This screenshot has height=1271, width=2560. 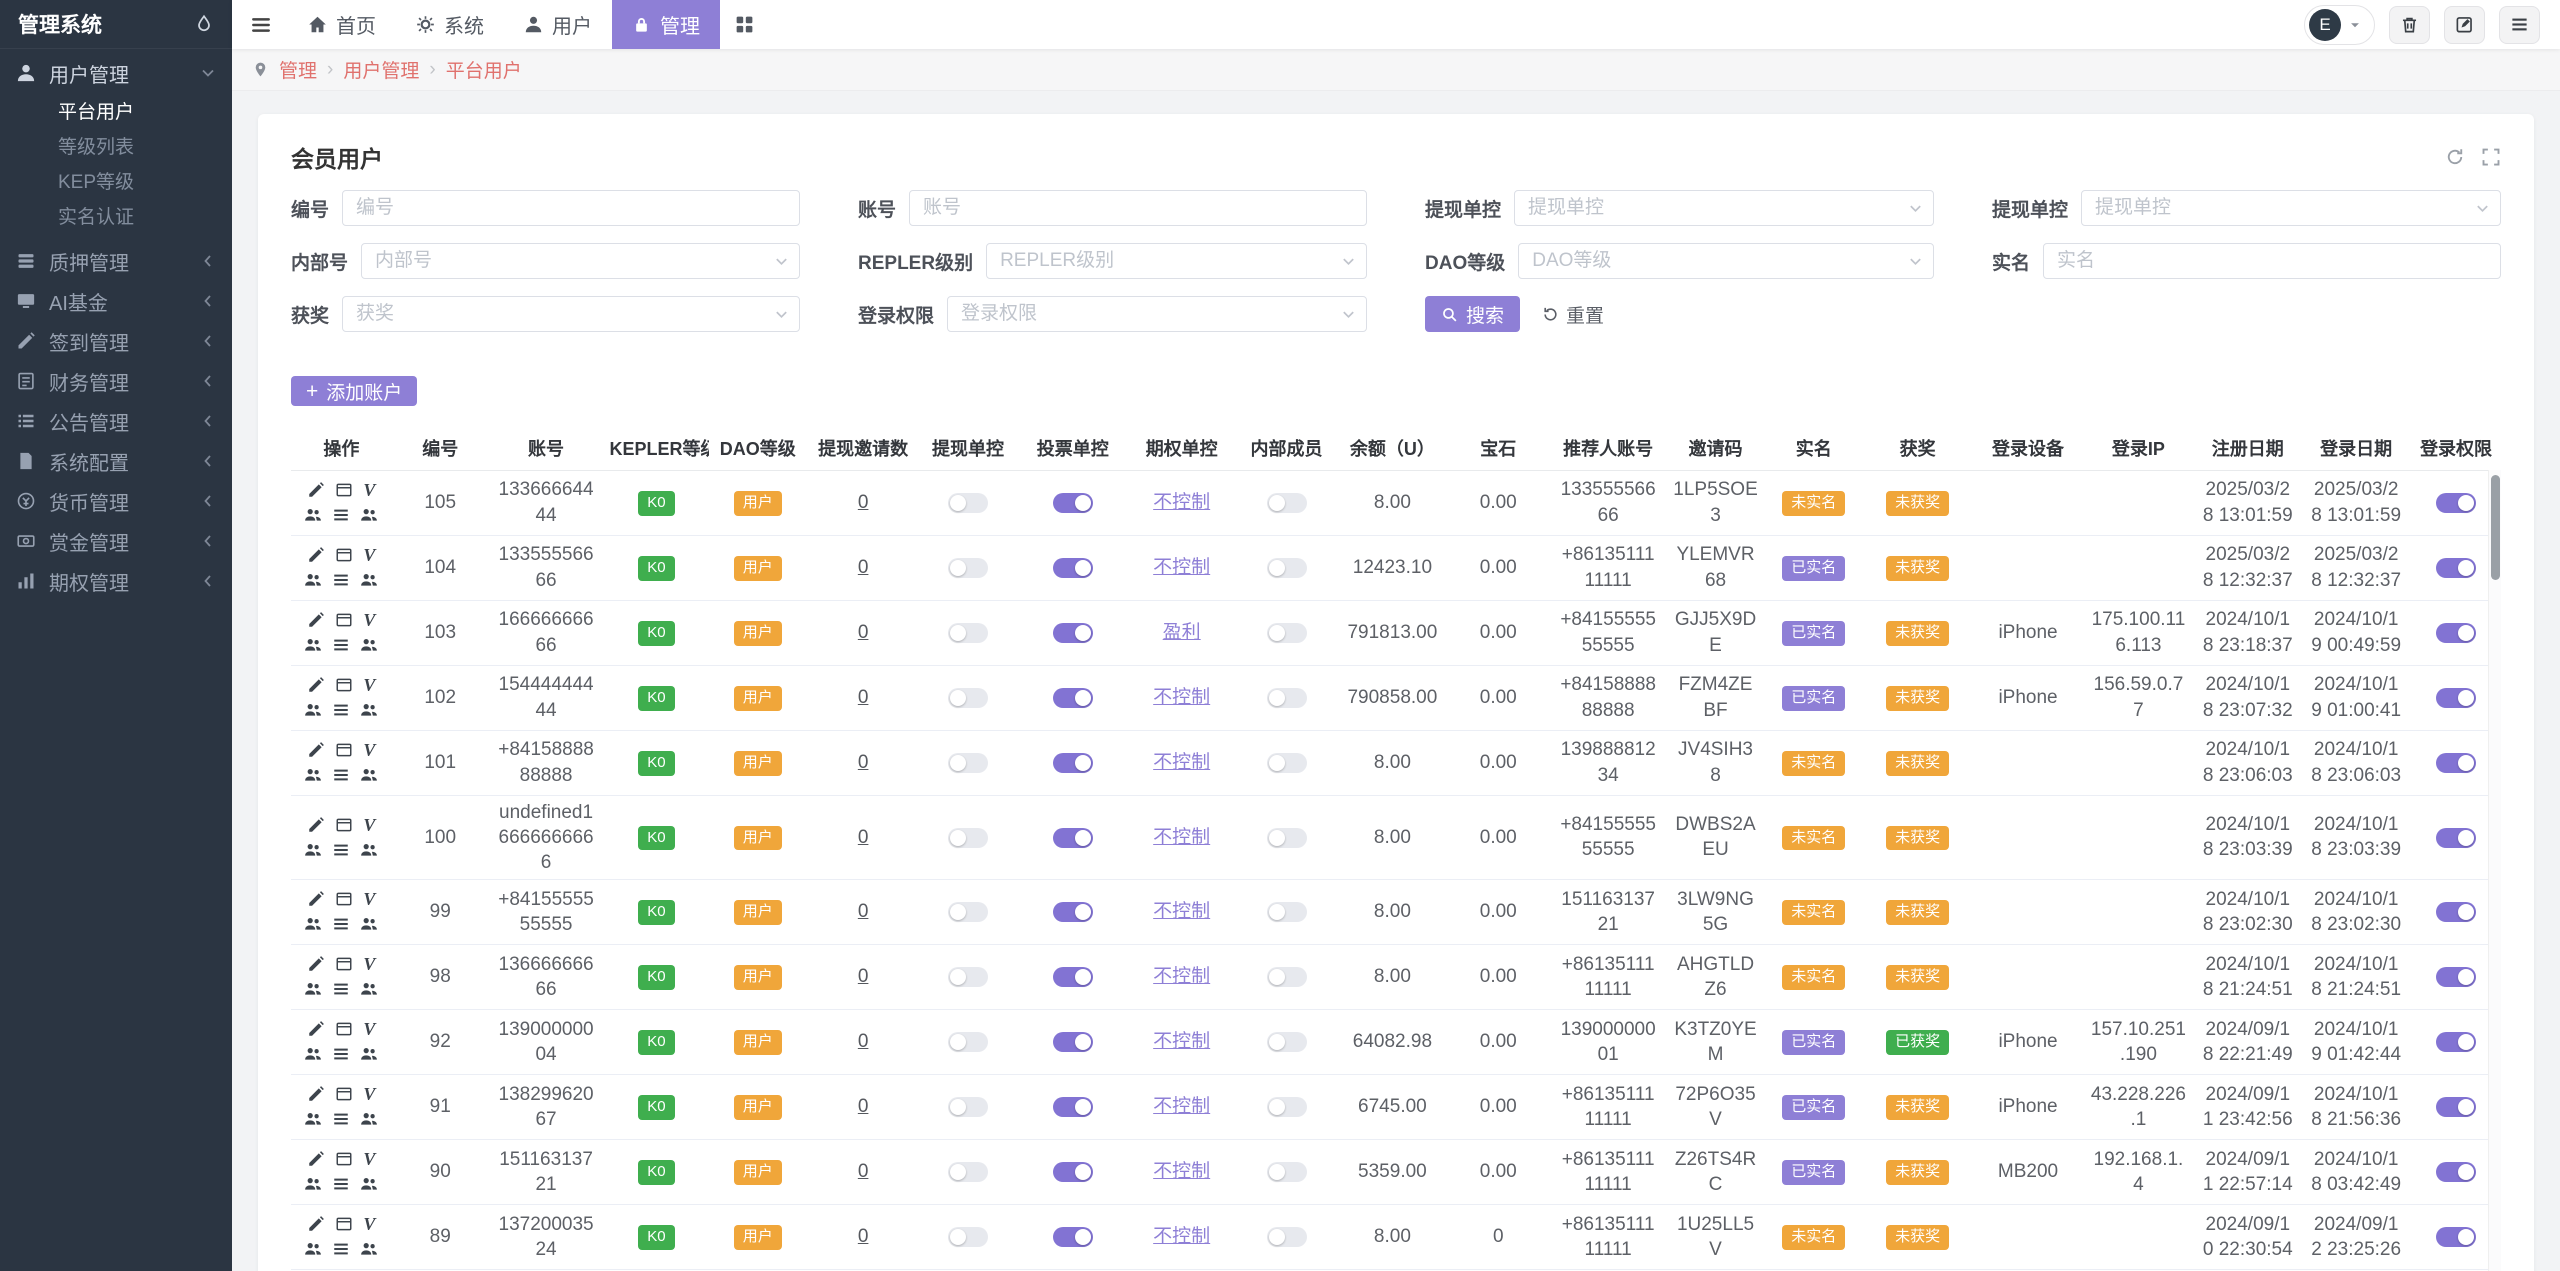 What do you see at coordinates (2495, 527) in the screenshot?
I see `scrollbar-thumb` at bounding box center [2495, 527].